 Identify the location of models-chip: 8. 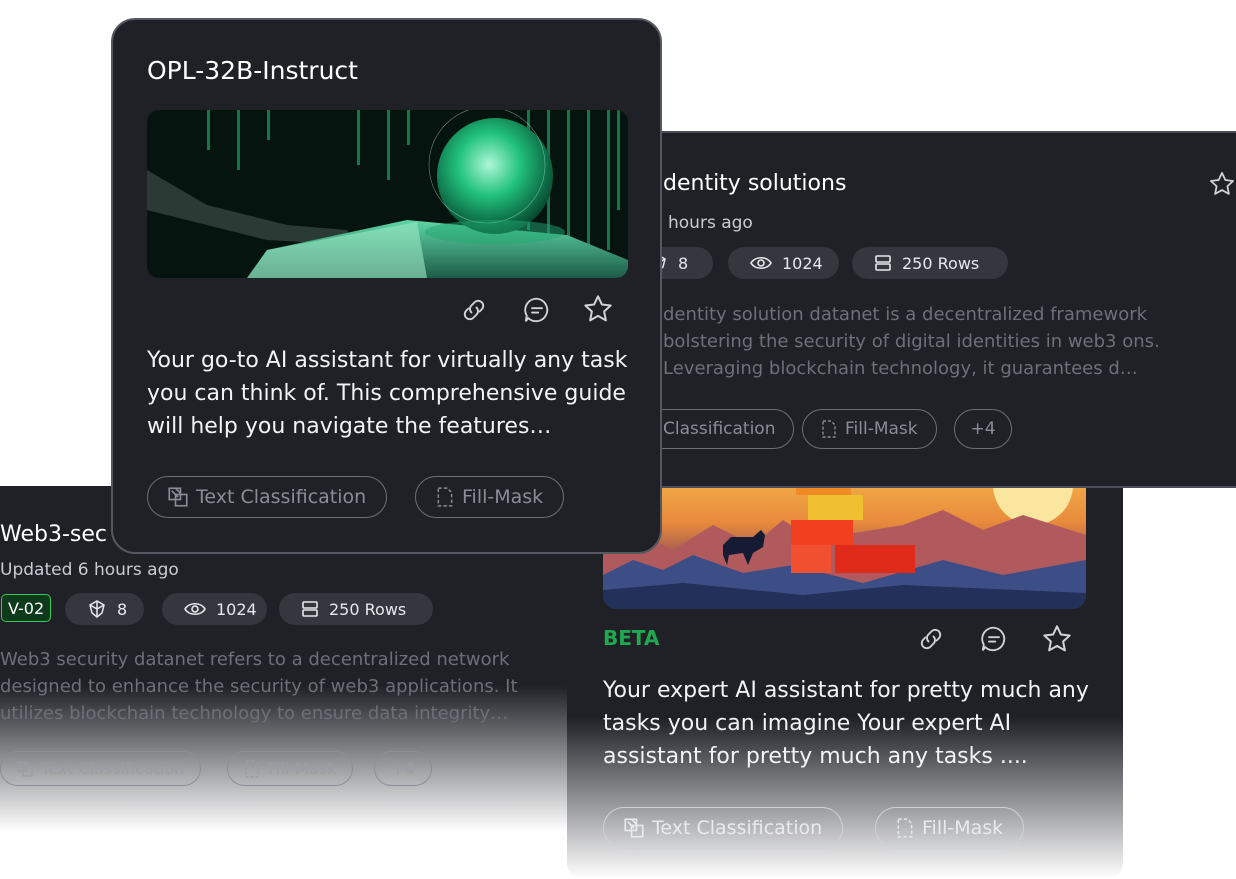
(104, 609).